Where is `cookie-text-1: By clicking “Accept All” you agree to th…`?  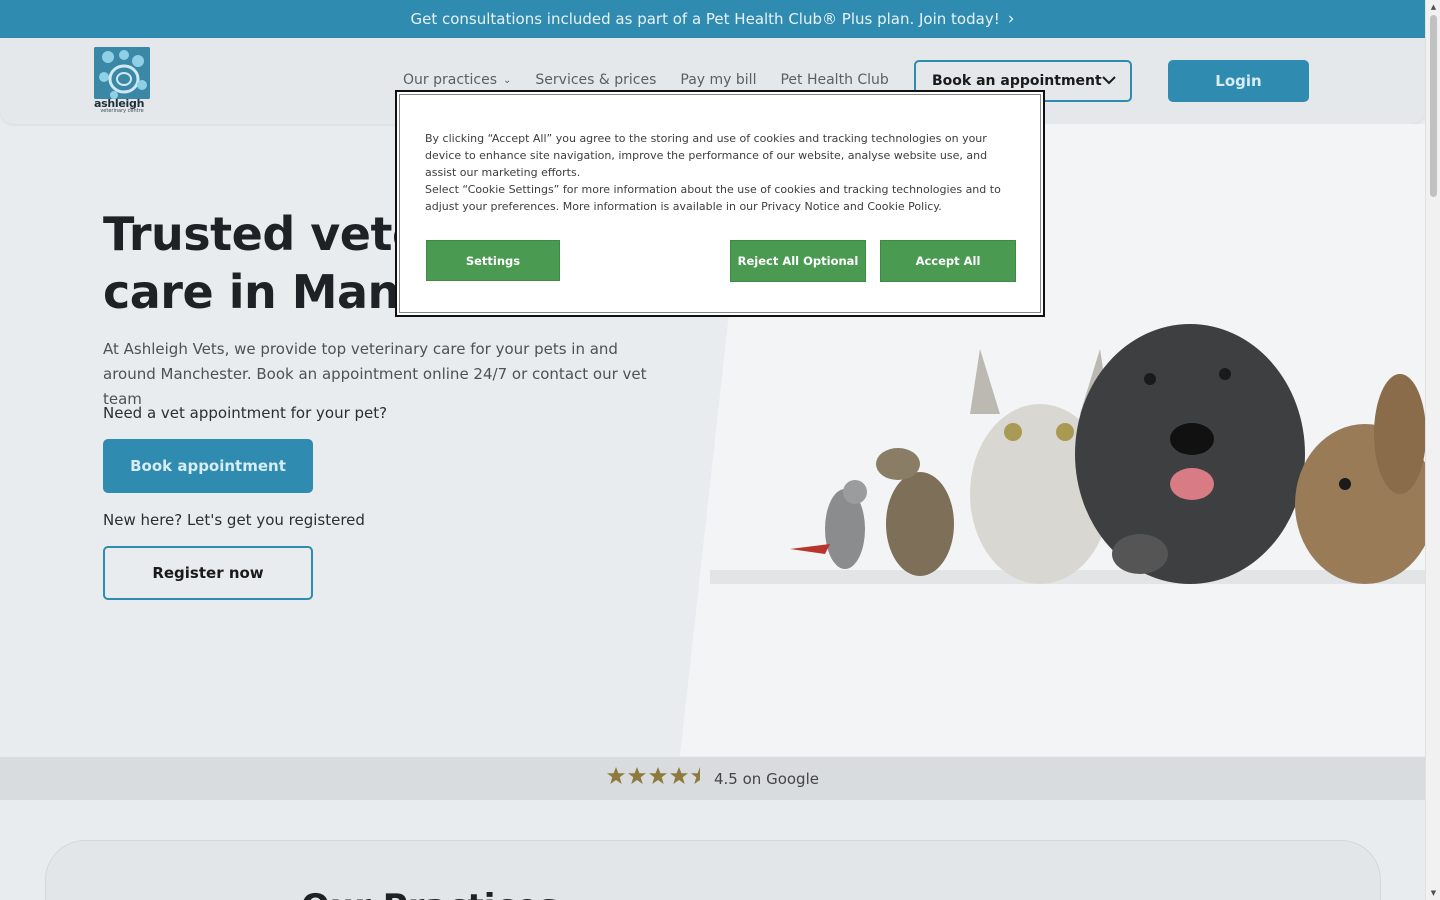 cookie-text-1: By clicking “Accept All” you agree to th… is located at coordinates (706, 155).